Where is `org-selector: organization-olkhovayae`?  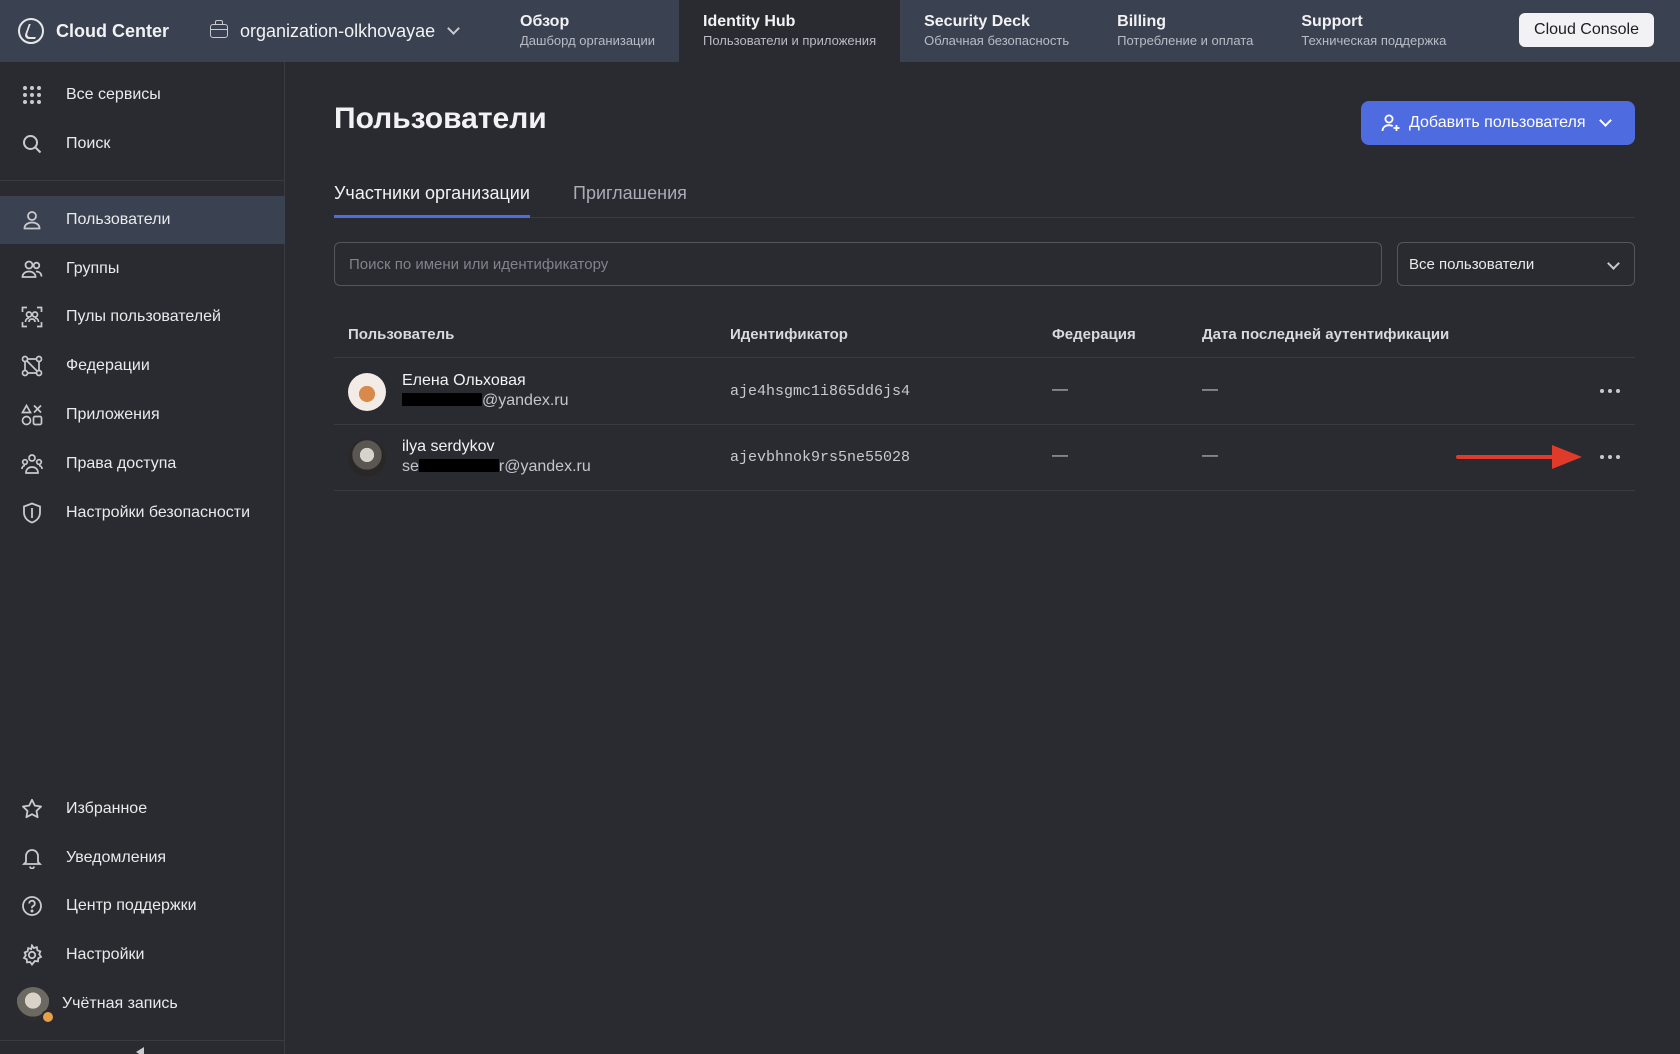
org-selector: organization-olkhovayae is located at coordinates (347, 31).